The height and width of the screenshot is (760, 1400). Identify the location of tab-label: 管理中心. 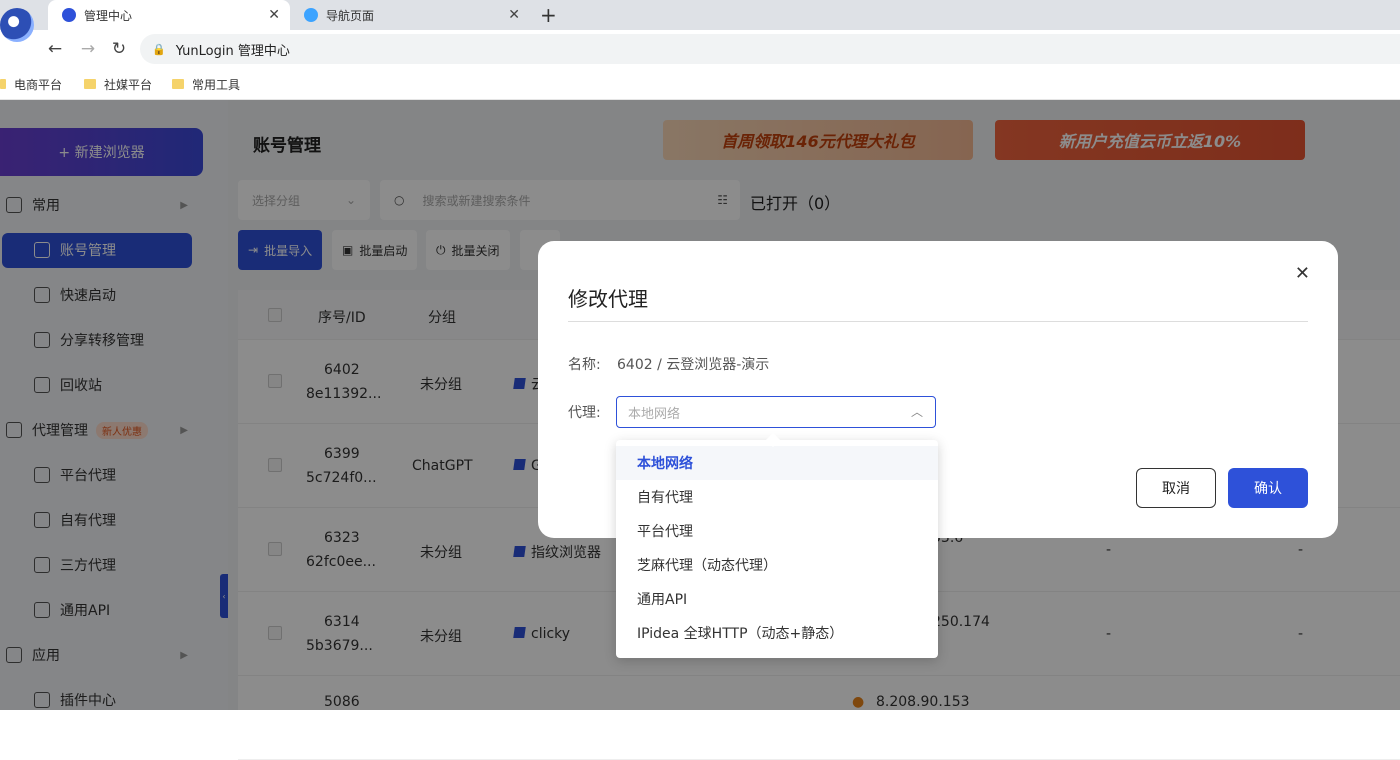
(108, 15).